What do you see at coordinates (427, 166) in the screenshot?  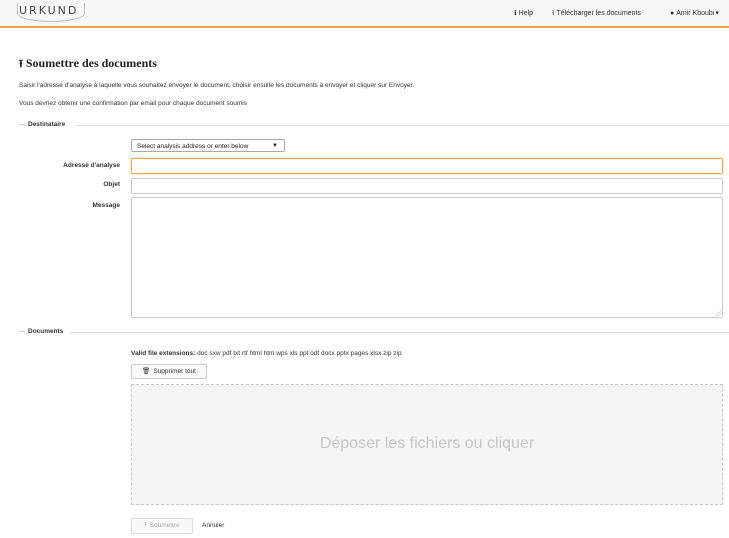 I see `analysis-address-input` at bounding box center [427, 166].